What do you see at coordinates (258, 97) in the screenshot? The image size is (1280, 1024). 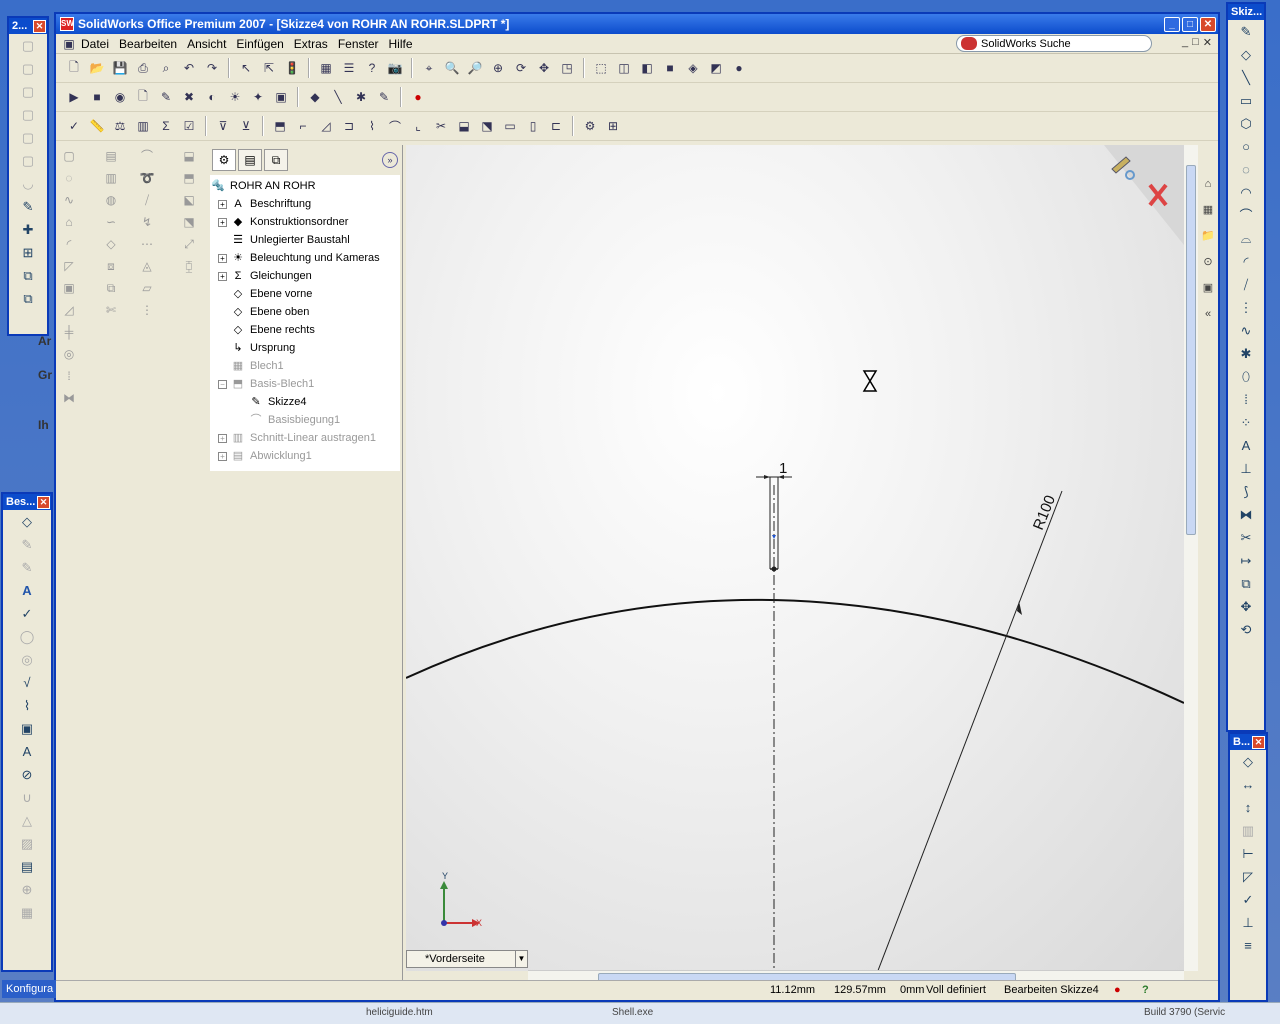 I see `addin-icon: ✦` at bounding box center [258, 97].